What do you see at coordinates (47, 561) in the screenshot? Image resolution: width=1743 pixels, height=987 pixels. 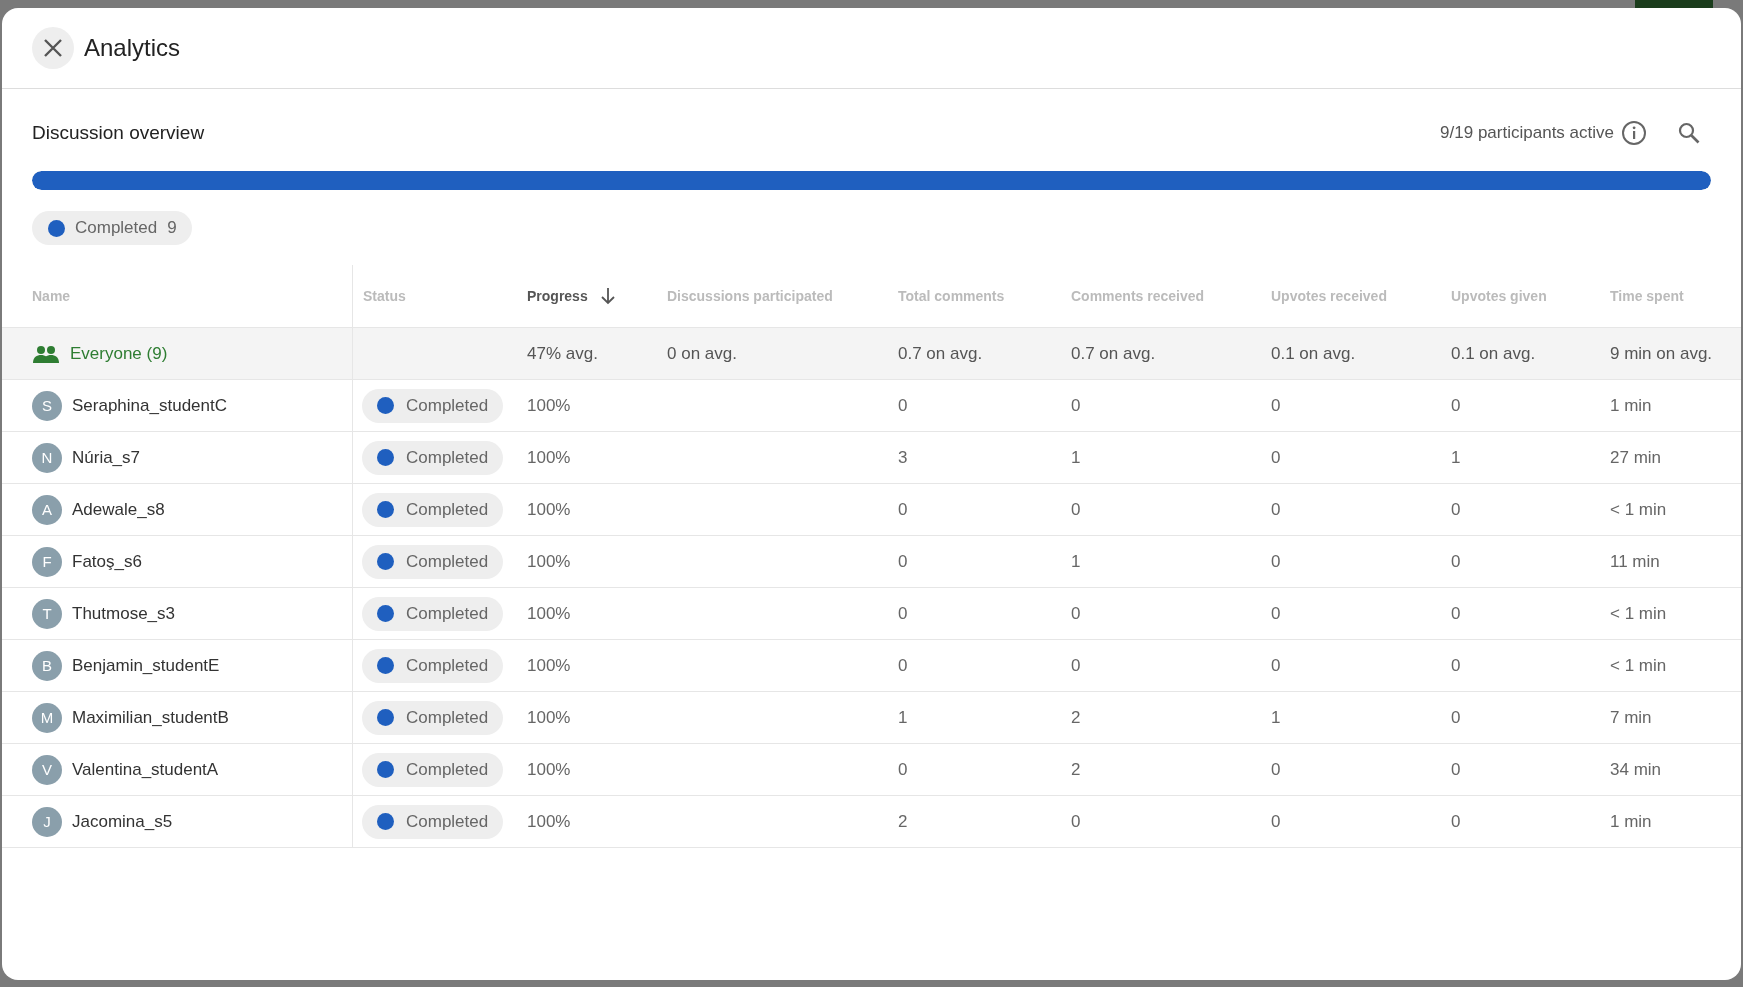 I see `avatar: F` at bounding box center [47, 561].